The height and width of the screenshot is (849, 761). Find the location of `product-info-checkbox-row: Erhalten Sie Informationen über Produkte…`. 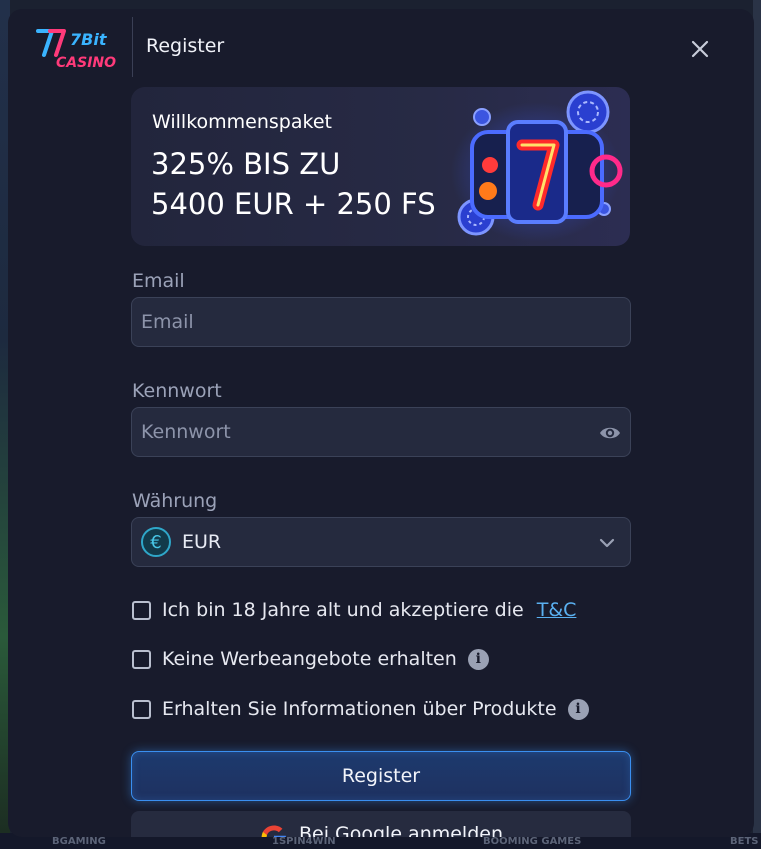

product-info-checkbox-row: Erhalten Sie Informationen über Produkte… is located at coordinates (360, 709).